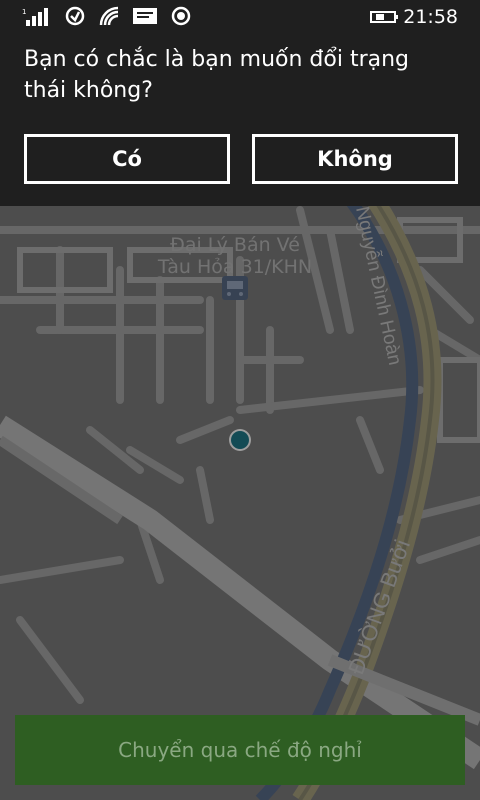 Image resolution: width=480 pixels, height=800 pixels. What do you see at coordinates (75, 18) in the screenshot?
I see `sync-icon` at bounding box center [75, 18].